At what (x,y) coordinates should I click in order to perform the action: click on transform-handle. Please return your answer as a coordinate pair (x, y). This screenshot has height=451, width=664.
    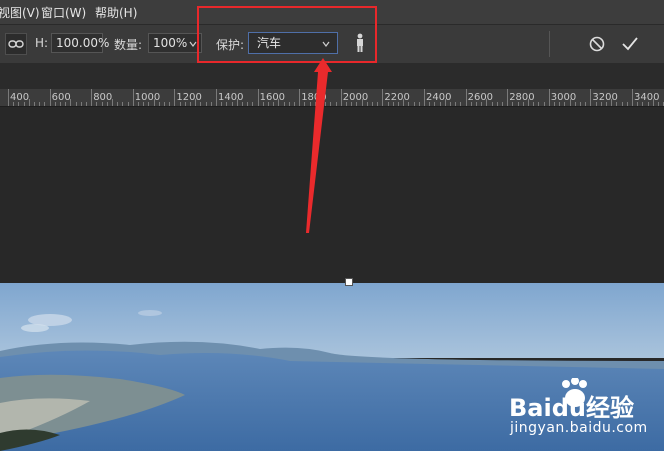
    Looking at the image, I should click on (349, 282).